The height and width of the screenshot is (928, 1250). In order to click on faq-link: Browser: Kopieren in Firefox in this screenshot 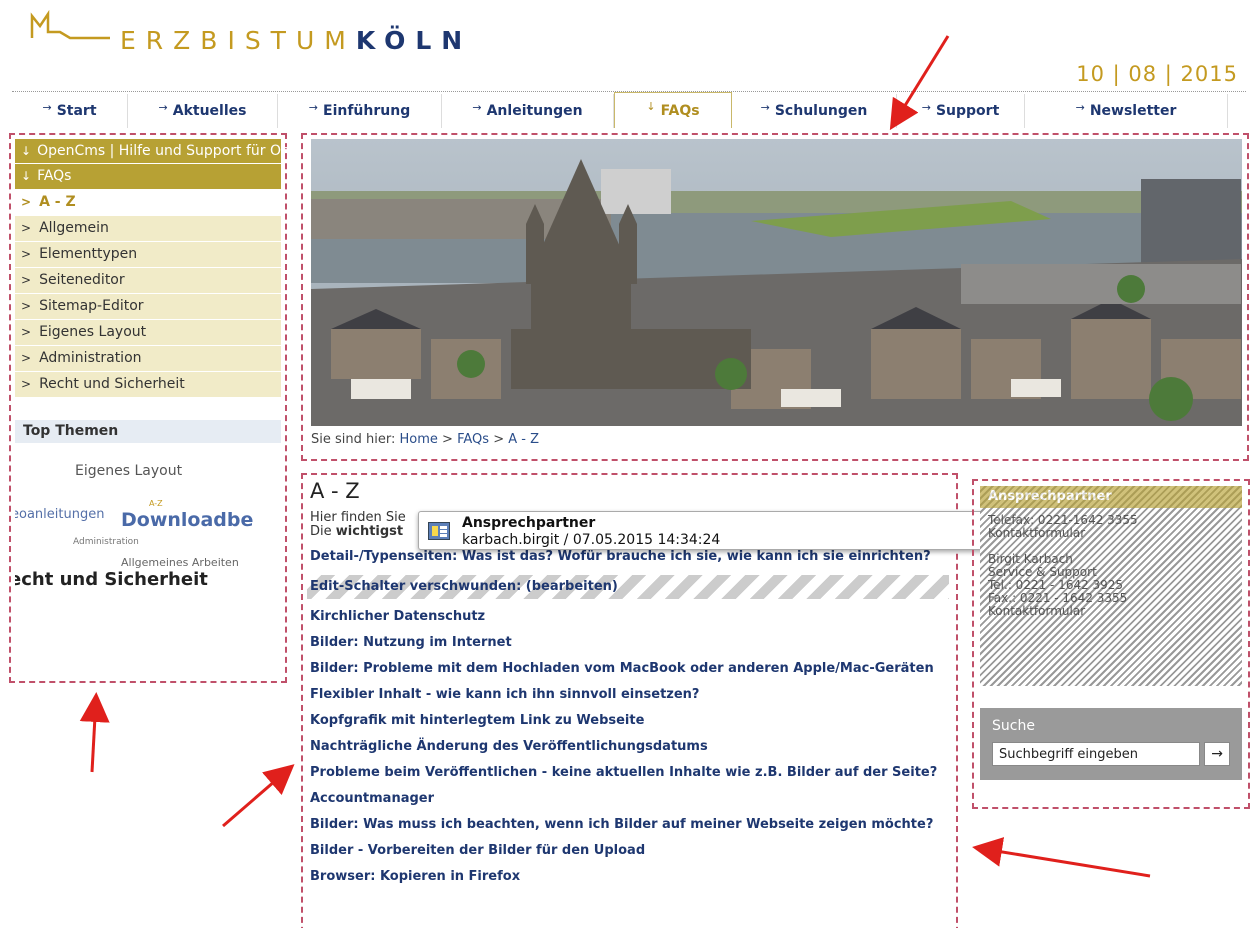, I will do `click(629, 877)`.